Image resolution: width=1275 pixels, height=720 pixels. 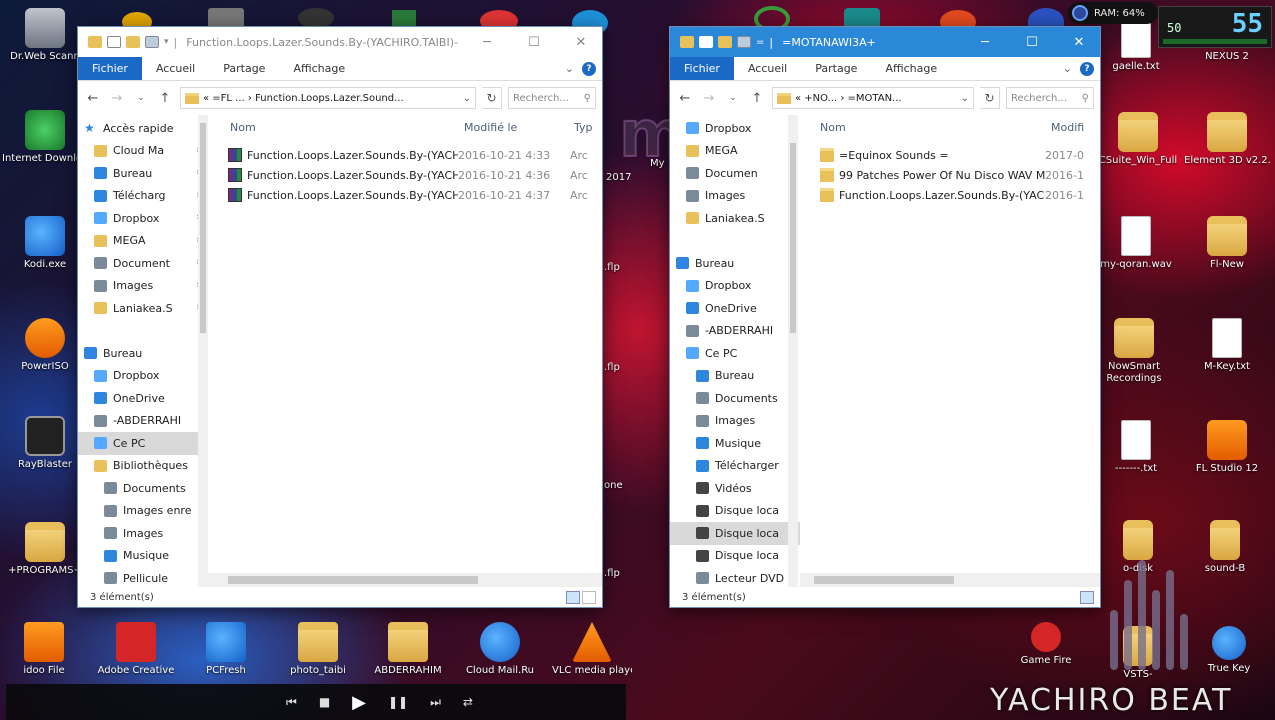 What do you see at coordinates (143, 466) in the screenshot?
I see `nav-item: Bibliothèques` at bounding box center [143, 466].